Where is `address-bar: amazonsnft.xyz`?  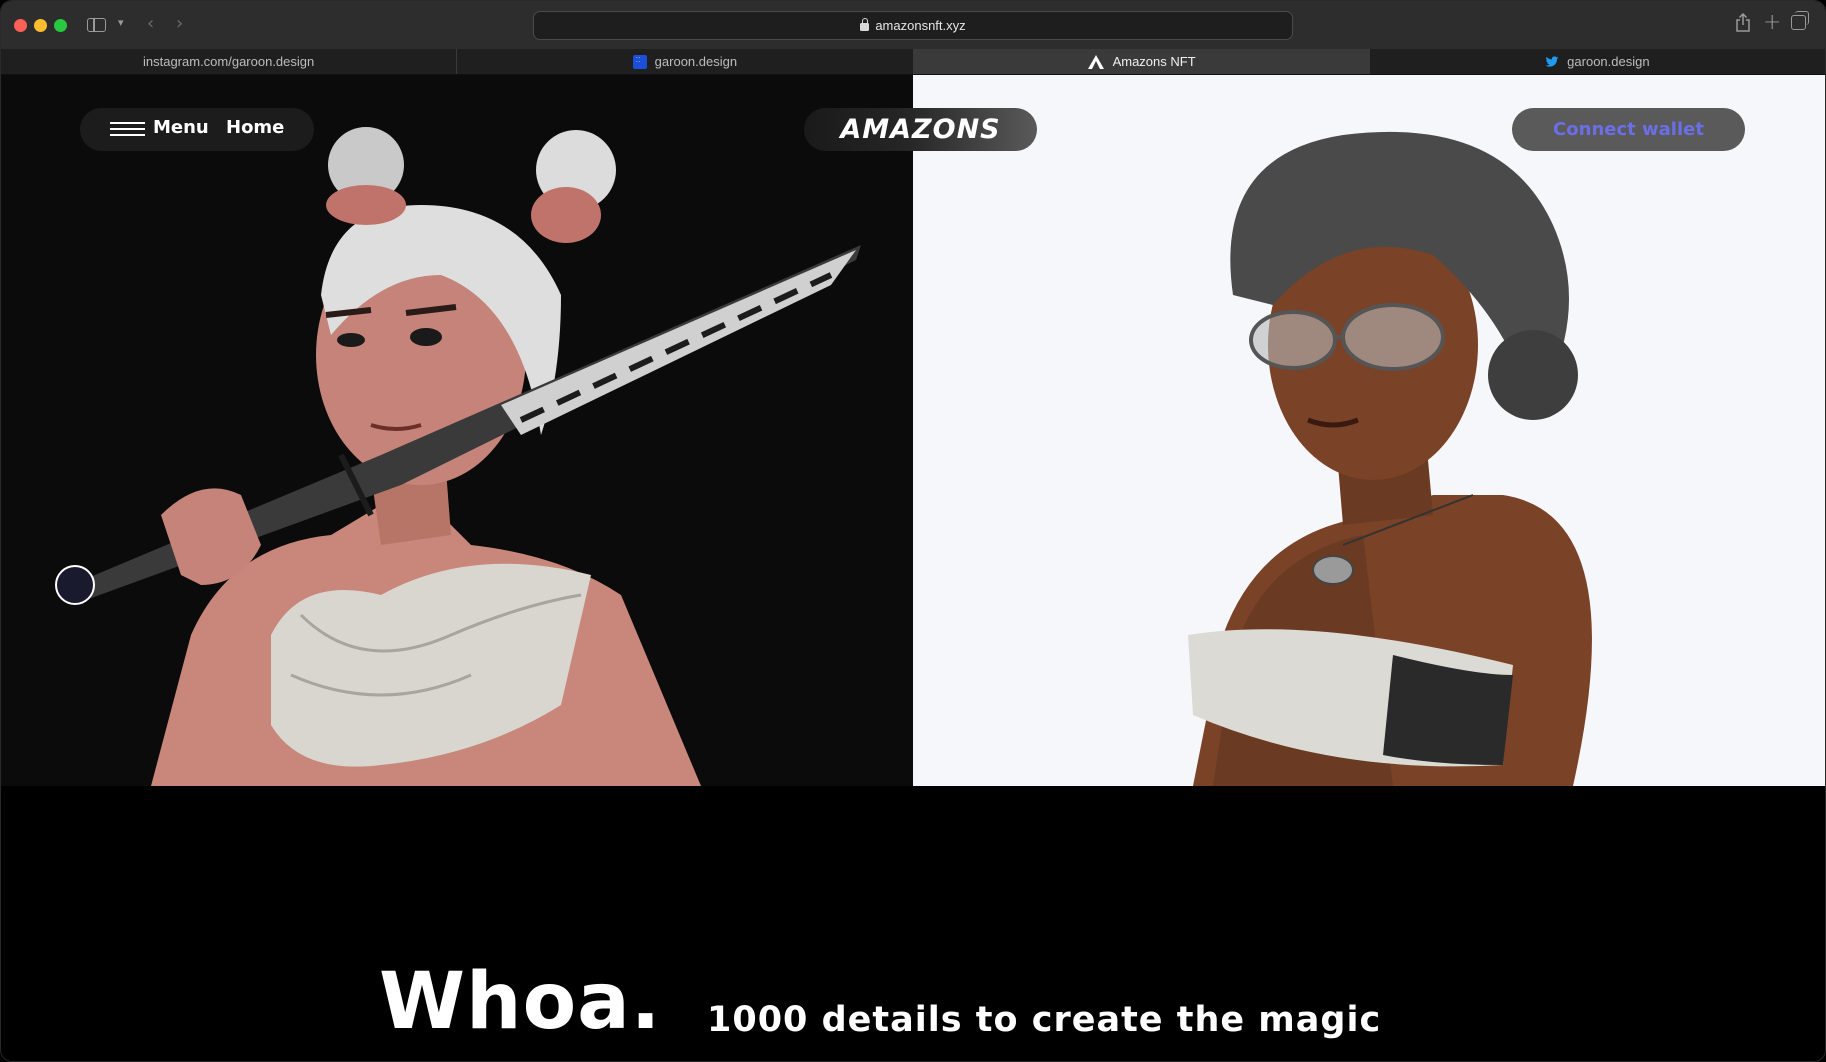 address-bar: amazonsnft.xyz is located at coordinates (913, 25).